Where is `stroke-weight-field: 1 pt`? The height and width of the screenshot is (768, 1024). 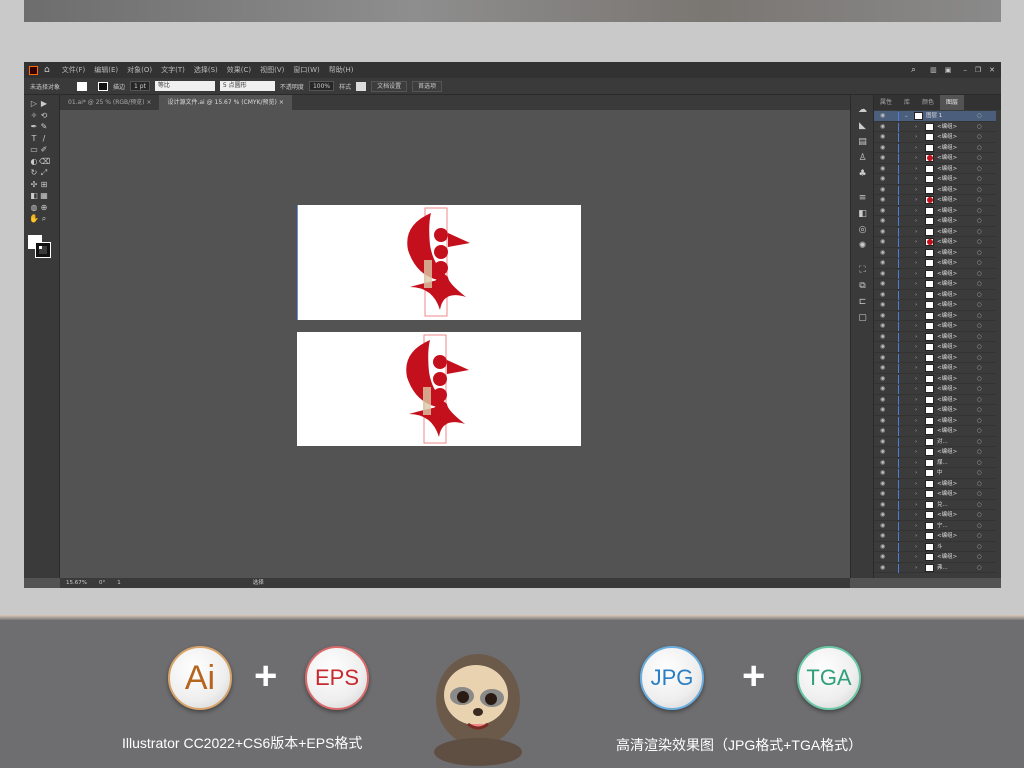
stroke-weight-field: 1 pt is located at coordinates (140, 86).